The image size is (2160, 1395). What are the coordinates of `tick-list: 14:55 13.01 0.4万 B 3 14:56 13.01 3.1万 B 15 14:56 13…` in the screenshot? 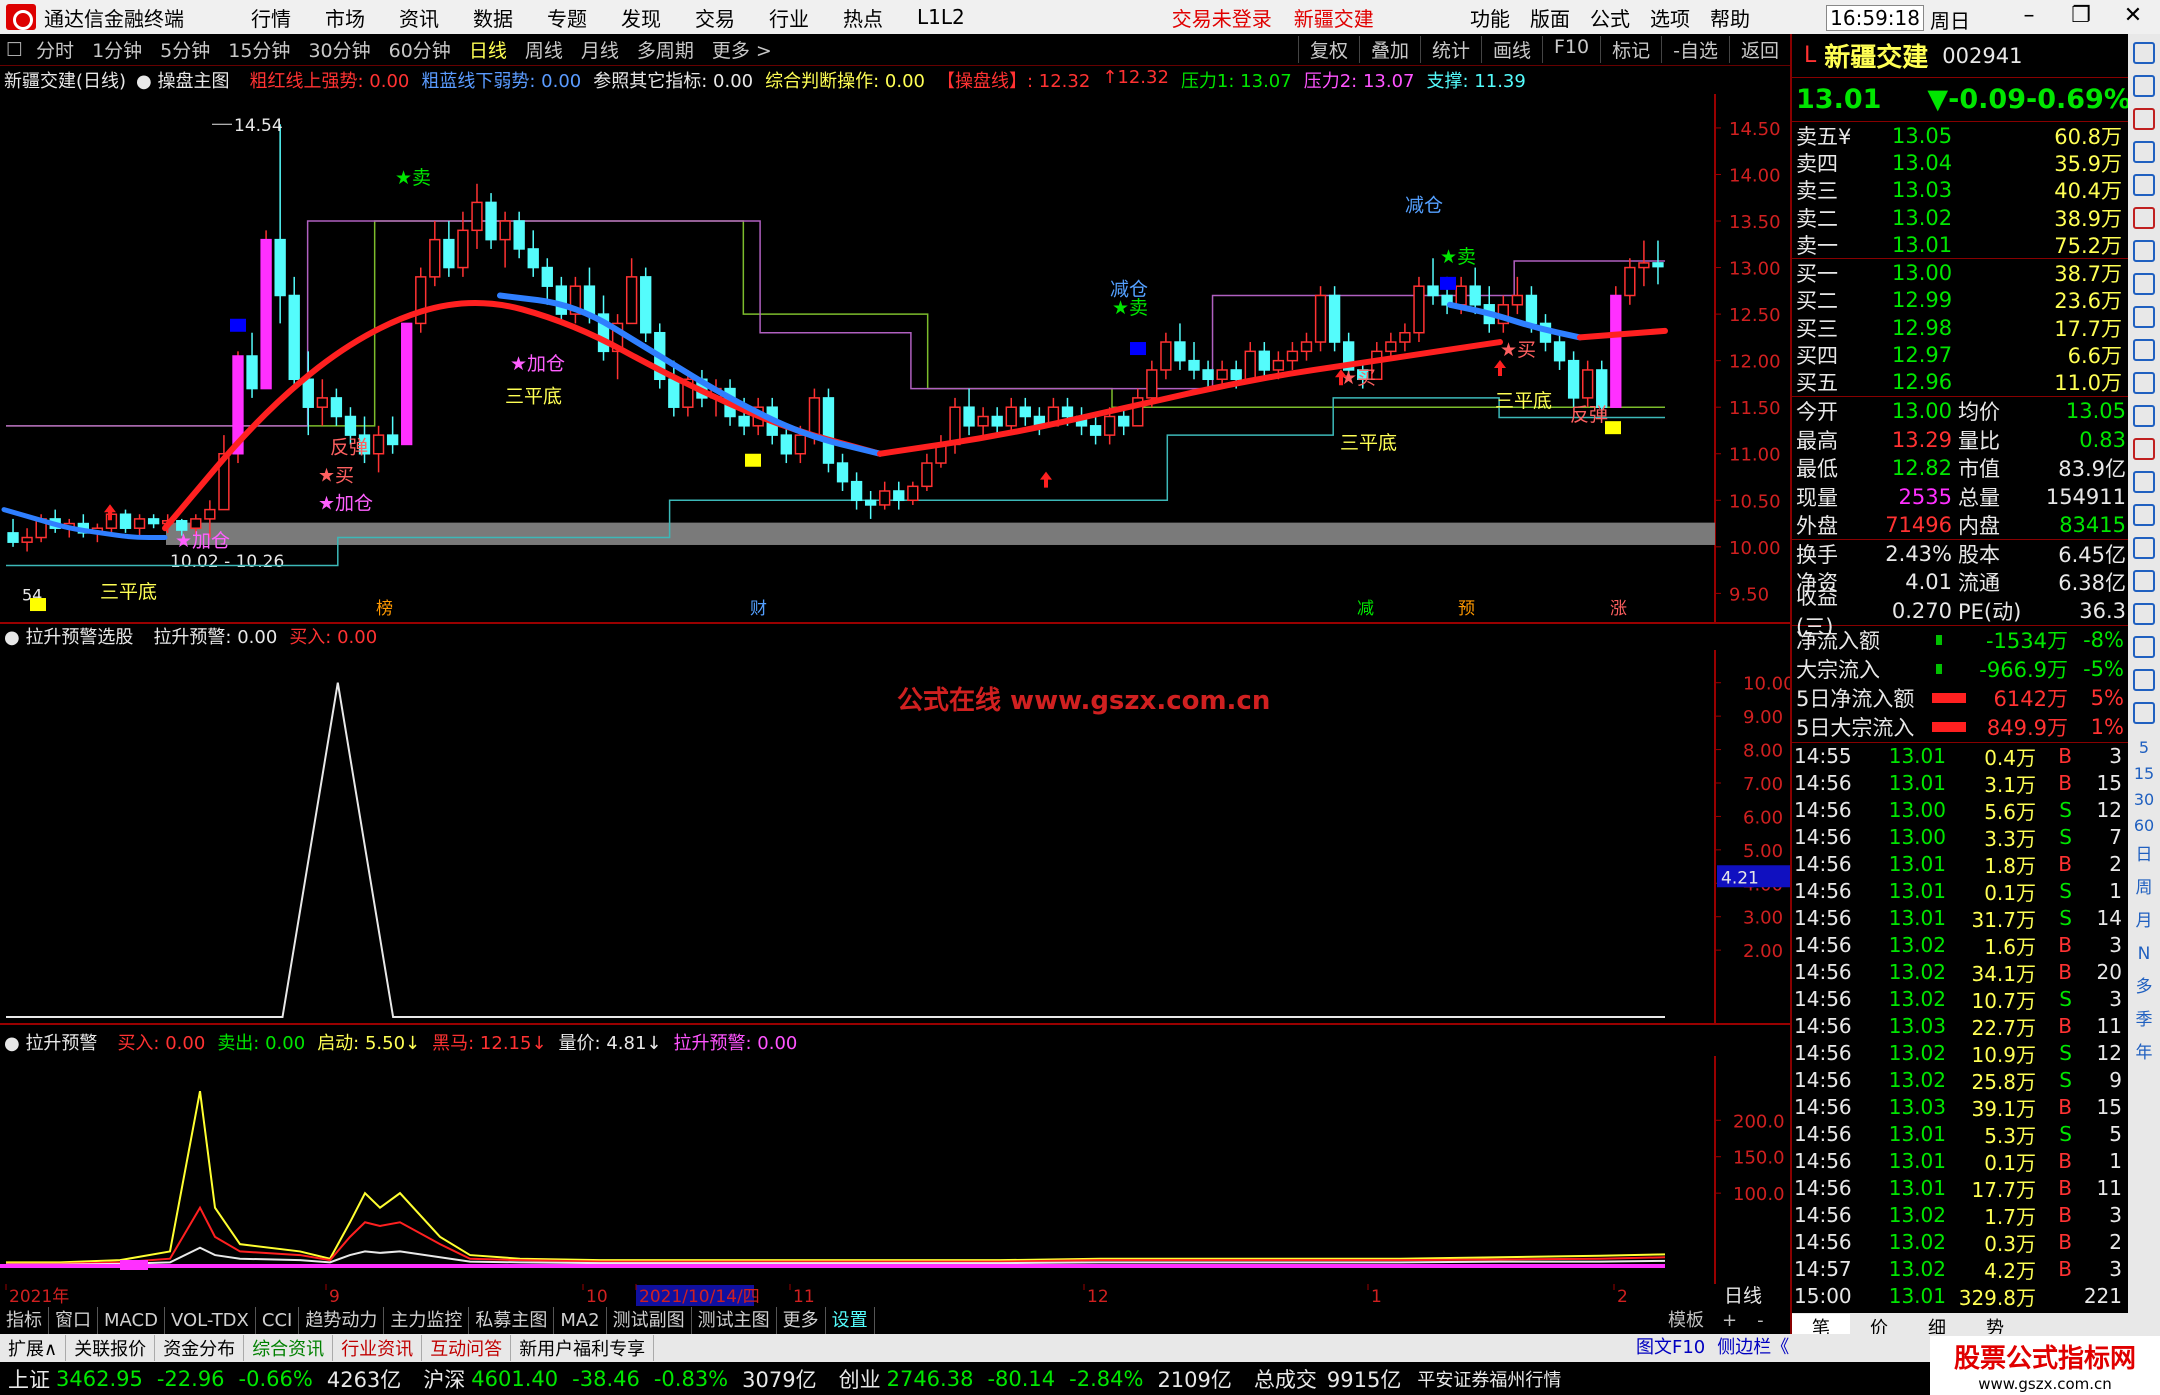 It's located at (1960, 1026).